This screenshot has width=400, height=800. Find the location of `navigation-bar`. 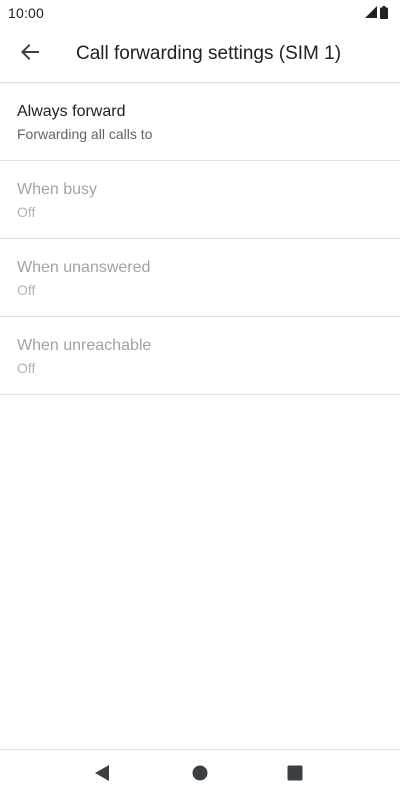

navigation-bar is located at coordinates (200, 774).